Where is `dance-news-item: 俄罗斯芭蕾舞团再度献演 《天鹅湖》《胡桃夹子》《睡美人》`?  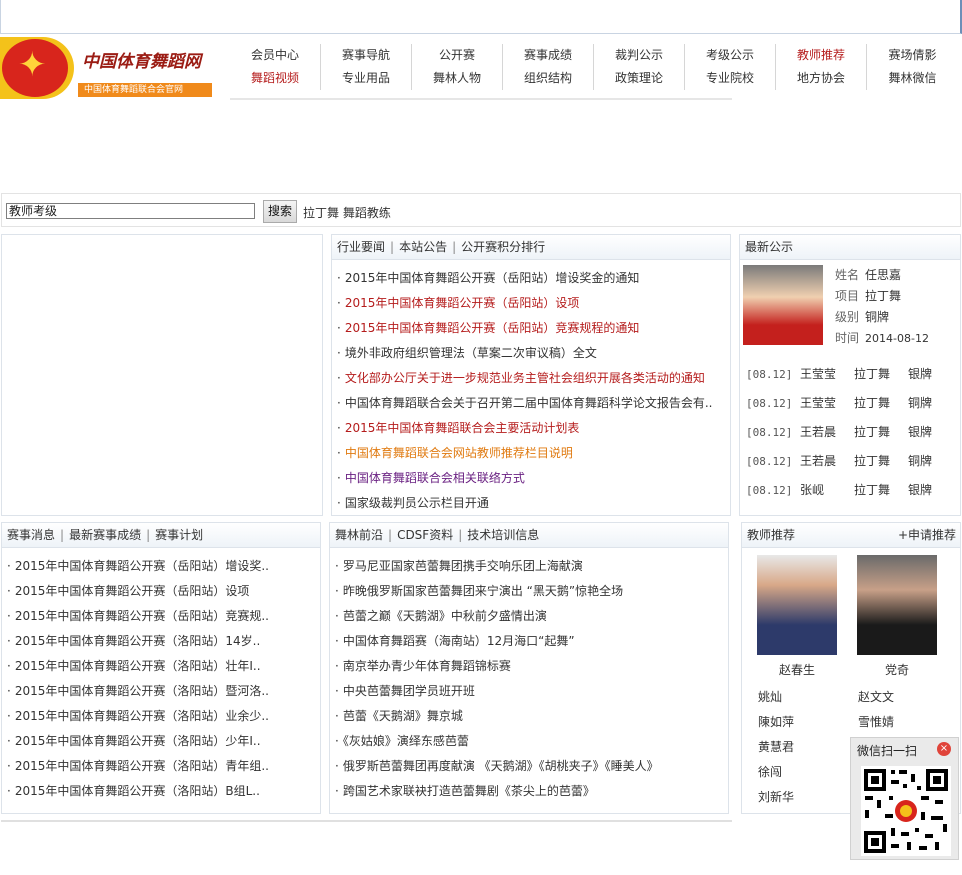 dance-news-item: 俄罗斯芭蕾舞团再度献演 《天鹅湖》《胡桃夹子》《睡美人》 is located at coordinates (531, 766).